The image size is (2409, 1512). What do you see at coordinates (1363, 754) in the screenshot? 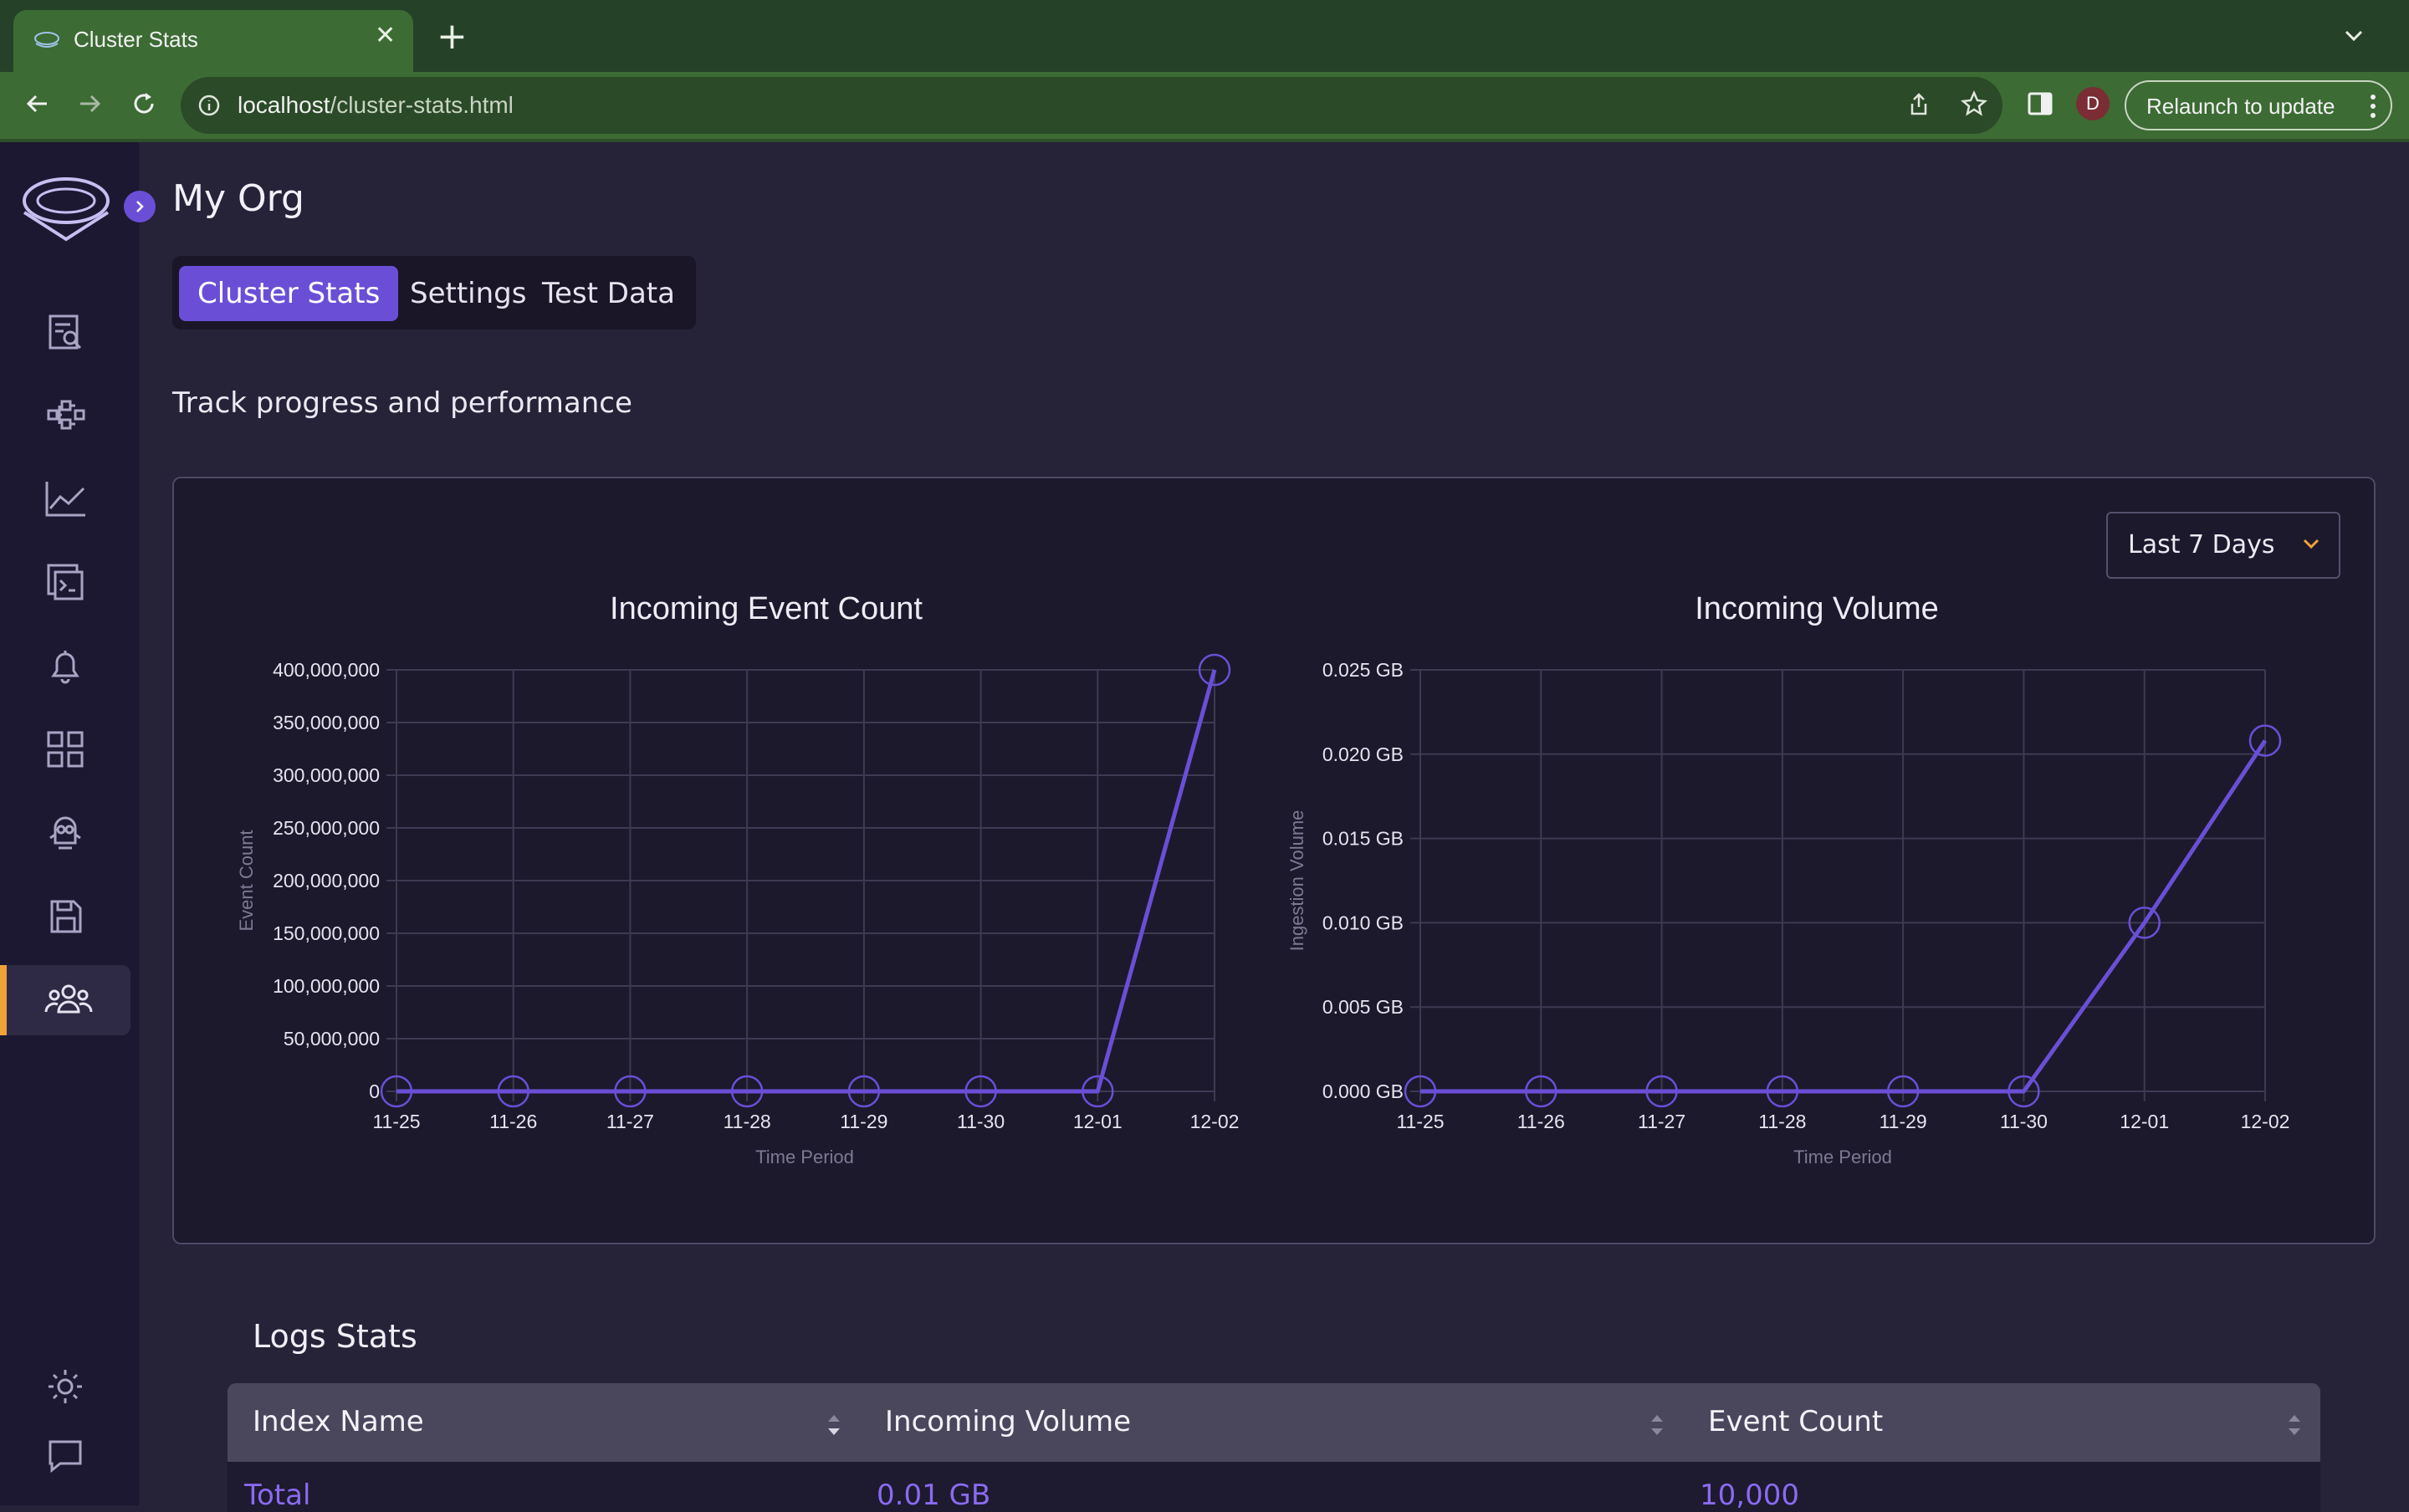
I see `y-tick-label: 0.020 GB` at bounding box center [1363, 754].